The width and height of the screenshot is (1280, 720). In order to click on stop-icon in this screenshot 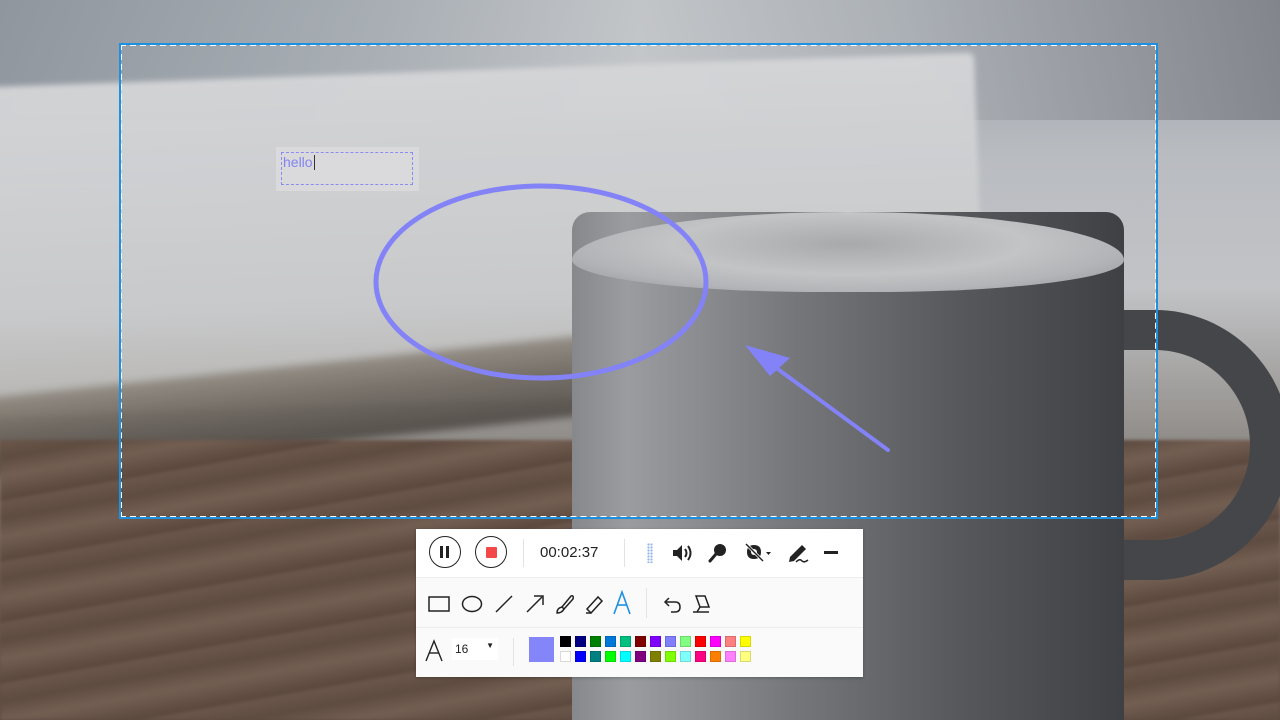, I will do `click(491, 552)`.